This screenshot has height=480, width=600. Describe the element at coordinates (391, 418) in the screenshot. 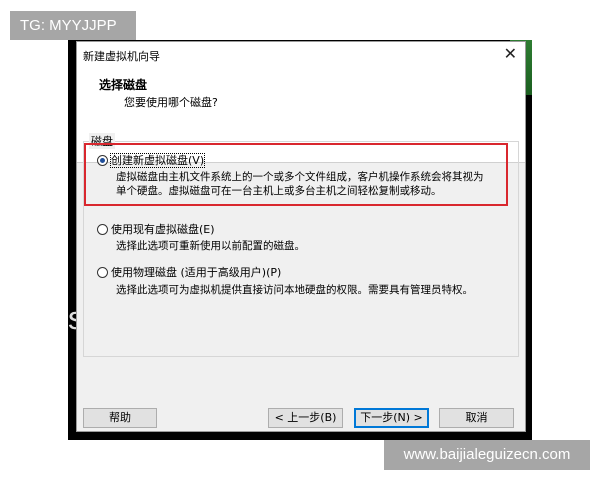

I see `next-button: 下一步(N) >` at that location.